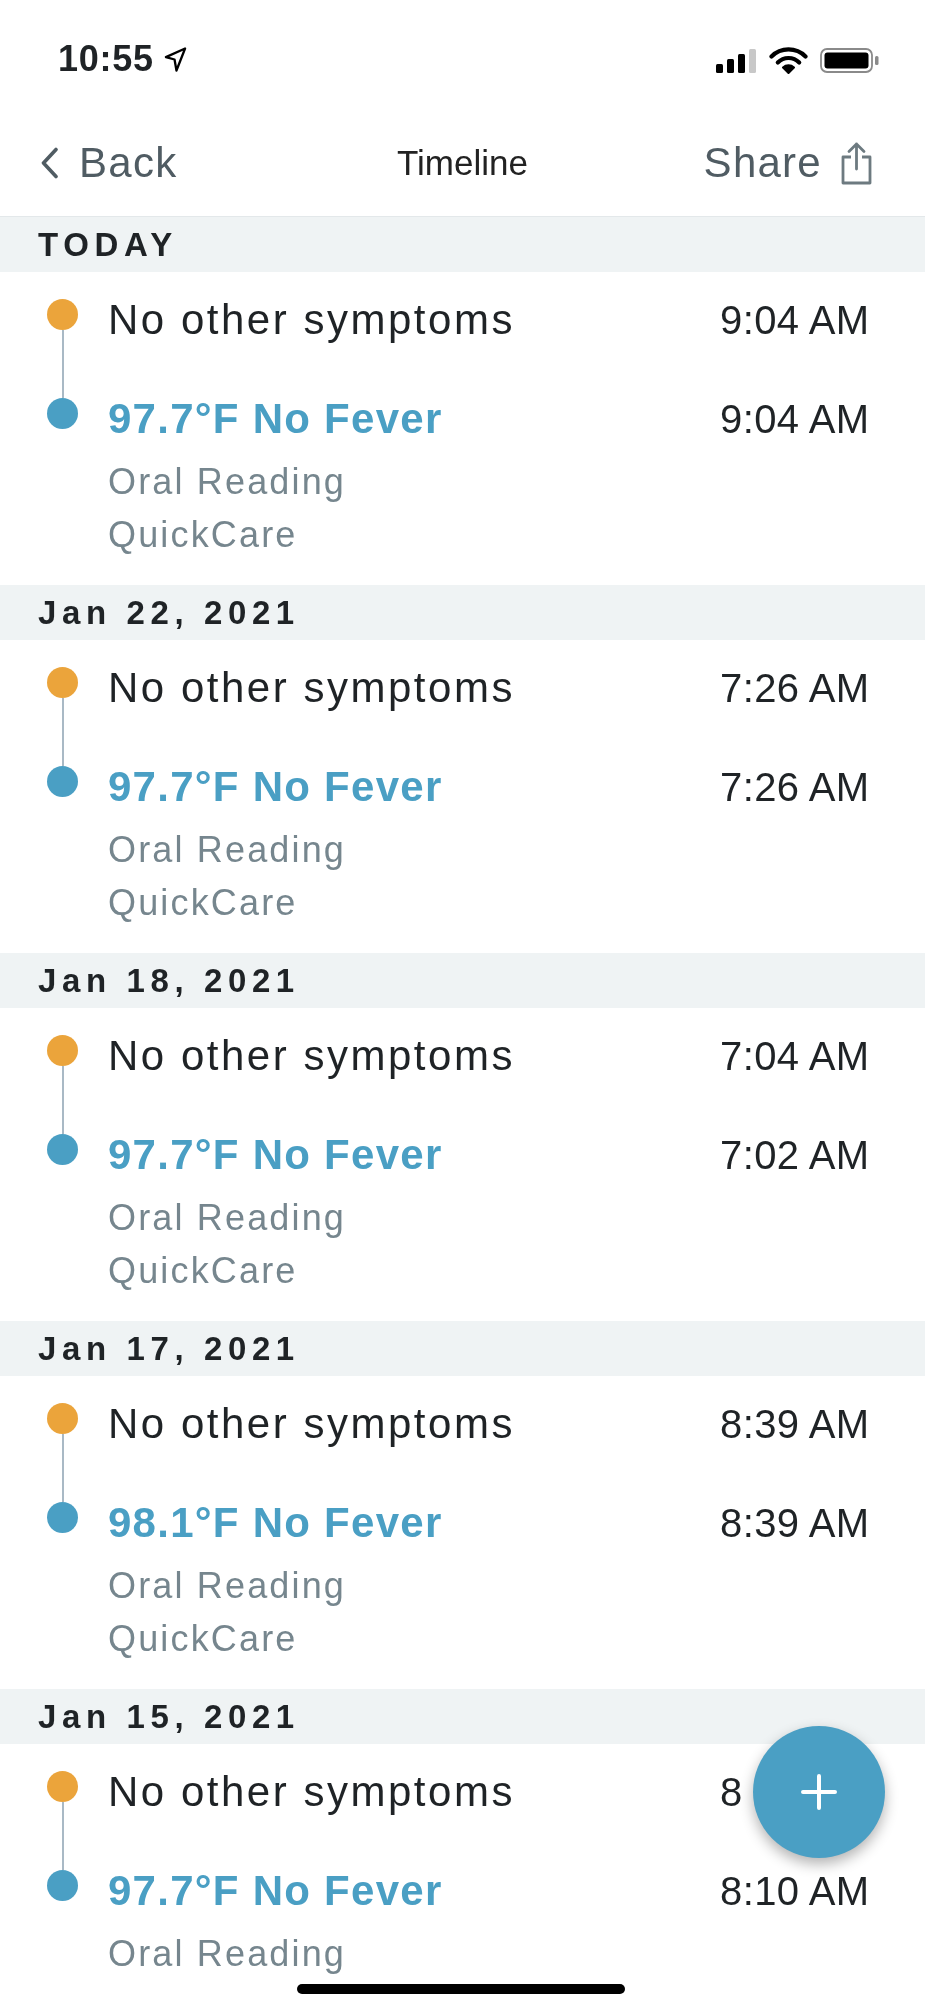  I want to click on event-time: 8:10 AM, so click(795, 1891).